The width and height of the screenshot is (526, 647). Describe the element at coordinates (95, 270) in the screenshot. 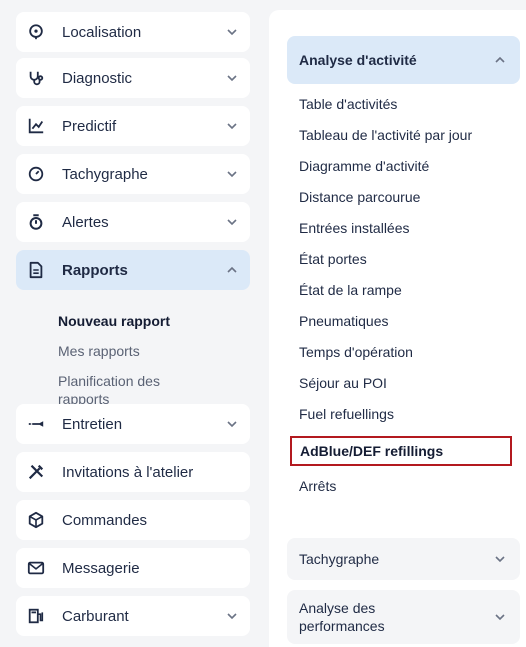

I see `sidebar-item-label: Rapports` at that location.